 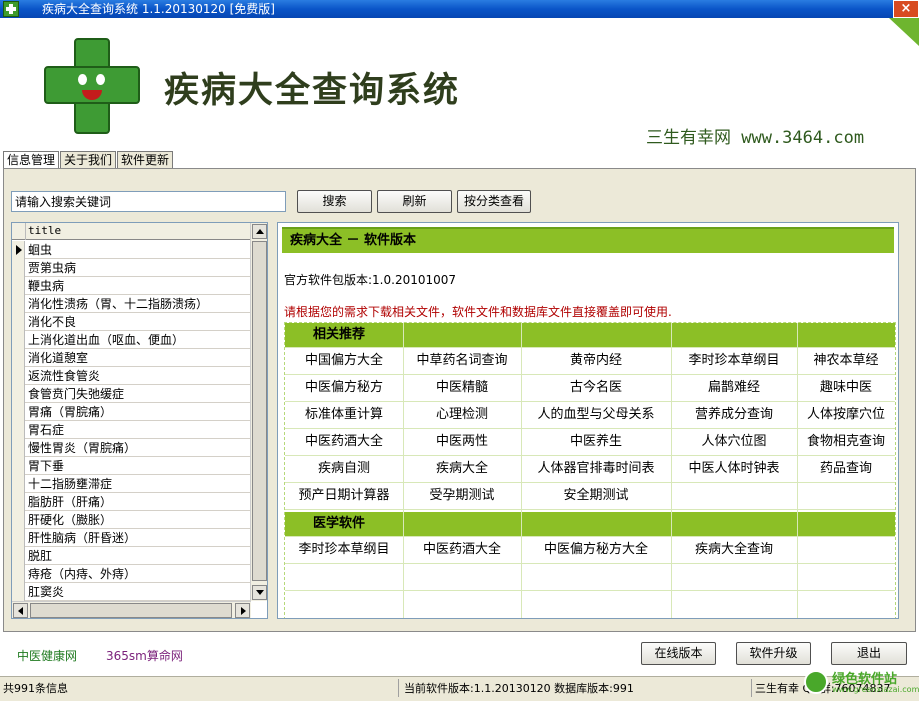 I want to click on column-title-header: title, so click(x=138, y=231).